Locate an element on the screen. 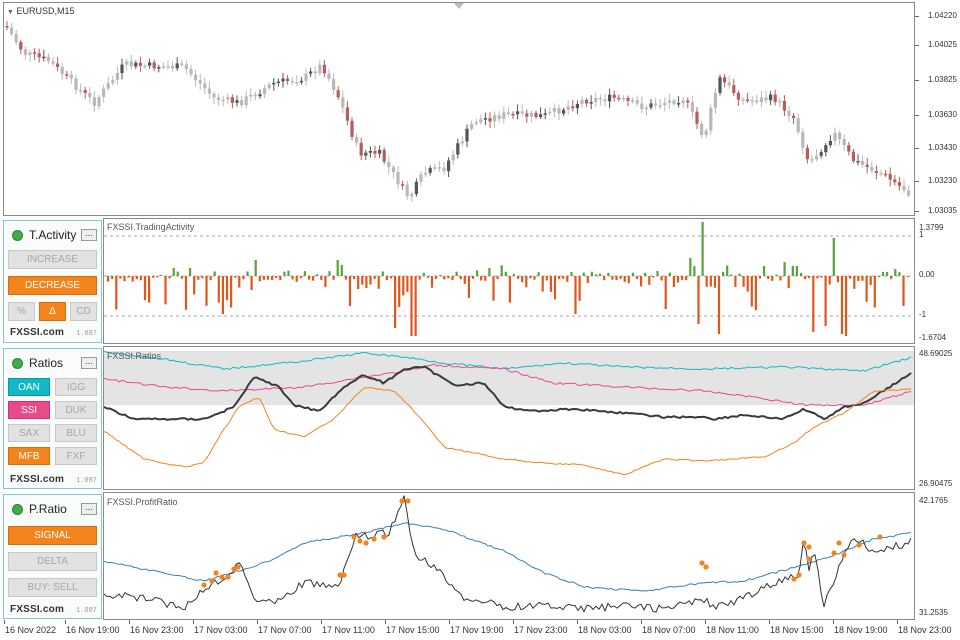 Image resolution: width=960 pixels, height=640 pixels. delta-button: DELTA is located at coordinates (52, 561).